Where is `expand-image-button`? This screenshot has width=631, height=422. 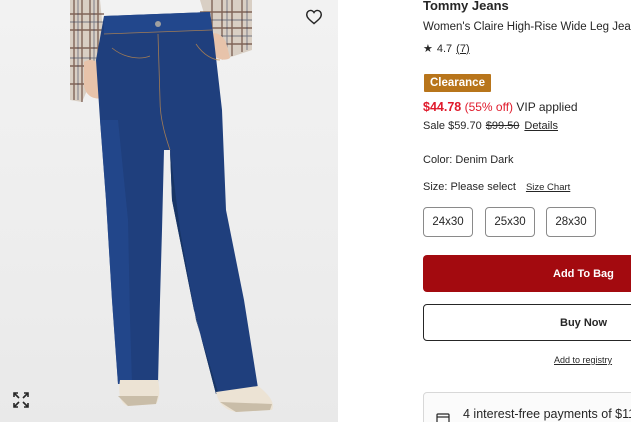 expand-image-button is located at coordinates (21, 400).